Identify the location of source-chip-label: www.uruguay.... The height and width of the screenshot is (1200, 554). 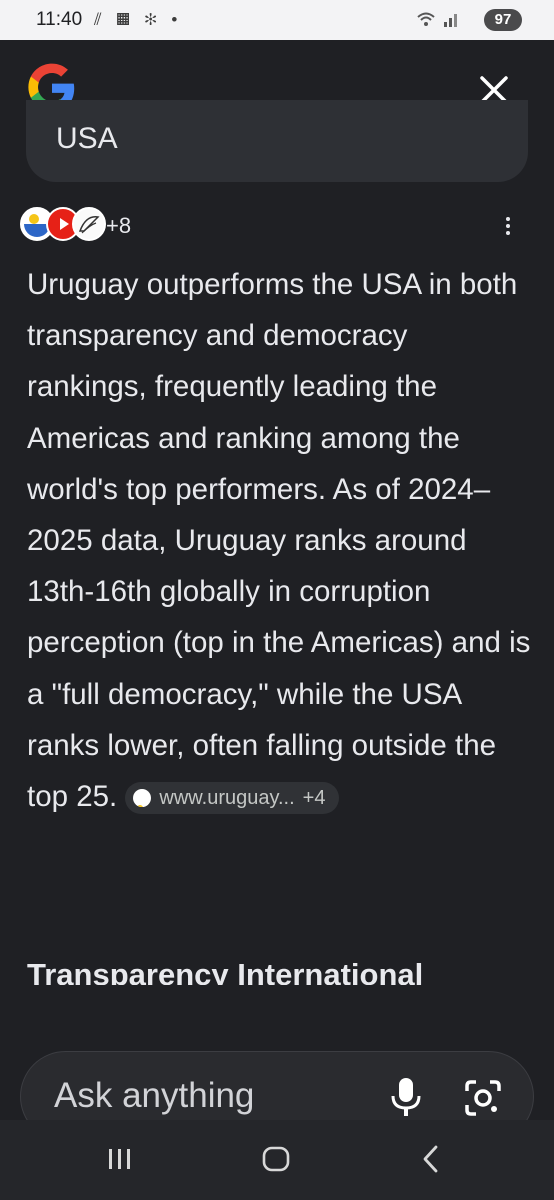
(227, 797).